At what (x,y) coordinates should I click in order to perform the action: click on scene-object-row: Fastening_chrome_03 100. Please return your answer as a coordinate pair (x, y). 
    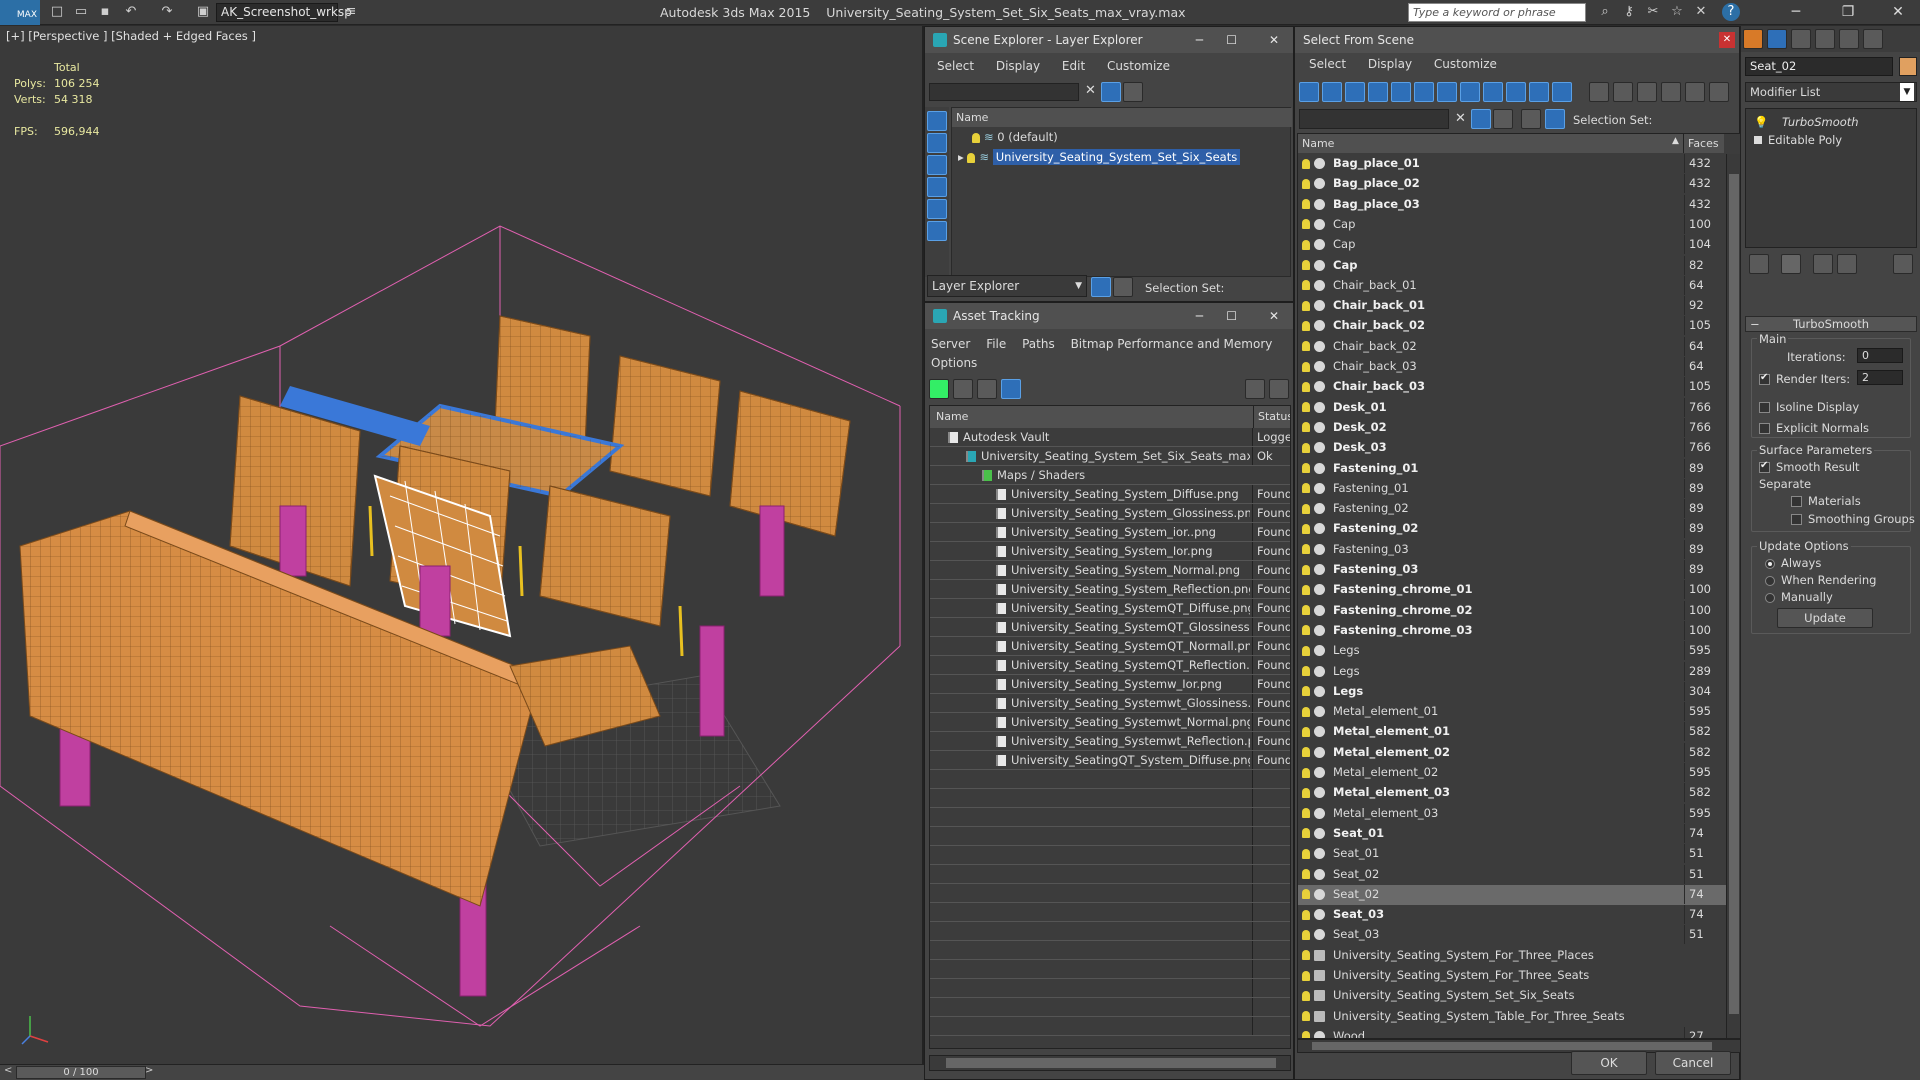
    Looking at the image, I should click on (1512, 630).